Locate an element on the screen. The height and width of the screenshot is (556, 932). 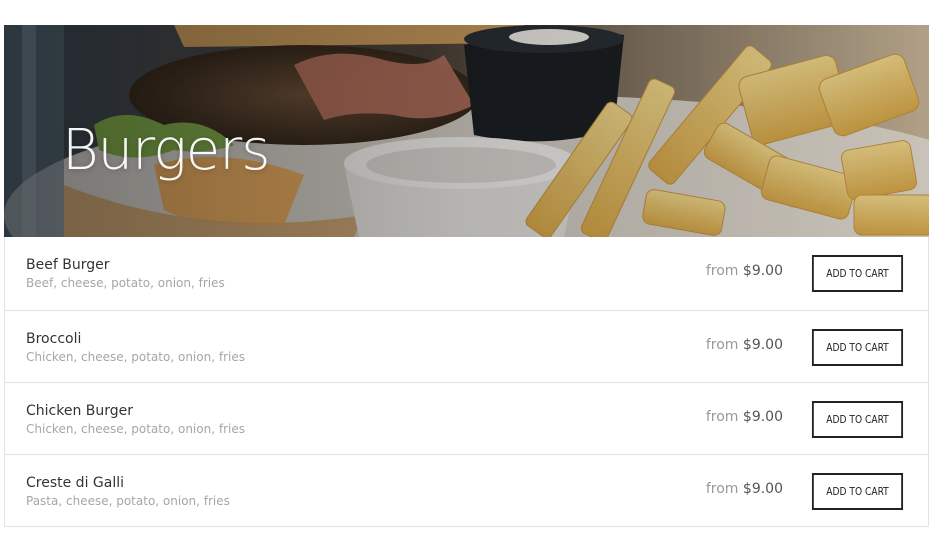
item-description: Beef, cheese, potato, onion, fries is located at coordinates (125, 283).